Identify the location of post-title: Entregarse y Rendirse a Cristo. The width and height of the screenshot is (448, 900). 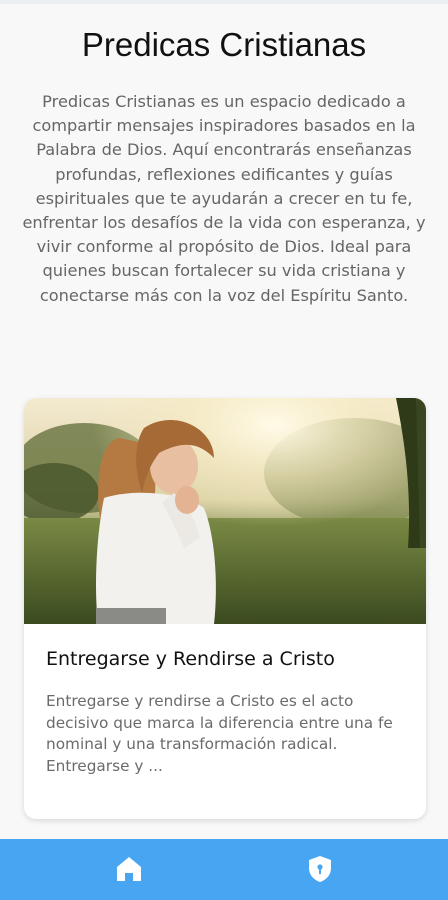
(226, 659).